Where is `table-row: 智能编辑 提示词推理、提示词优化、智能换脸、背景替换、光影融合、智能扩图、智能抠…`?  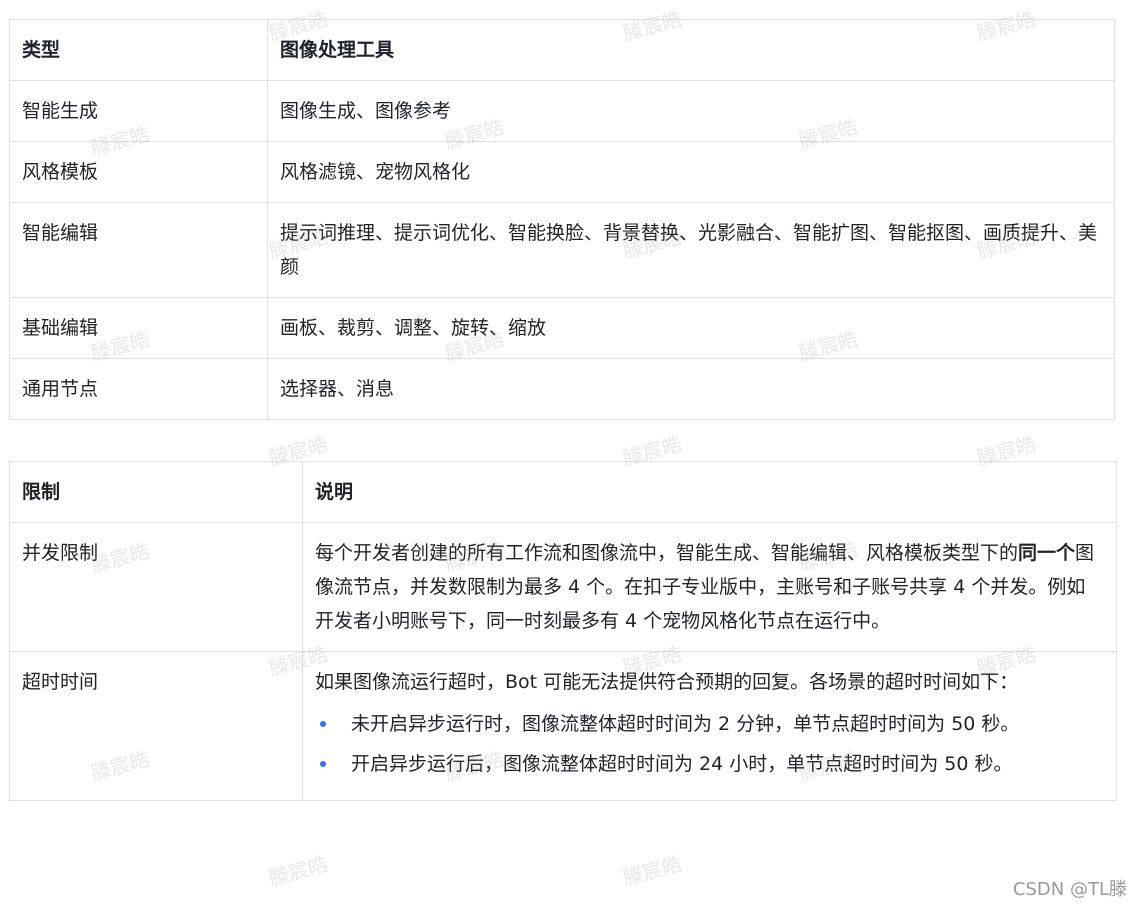 table-row: 智能编辑 提示词推理、提示词优化、智能换脸、背景替换、光影融合、智能扩图、智能抠… is located at coordinates (562, 250).